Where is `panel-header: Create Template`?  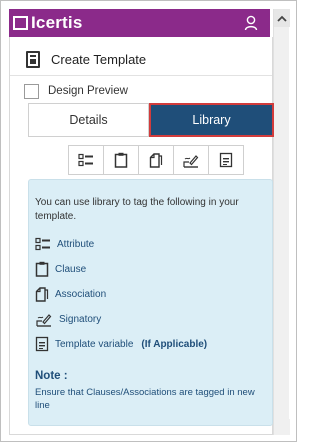 panel-header: Create Template is located at coordinates (141, 59).